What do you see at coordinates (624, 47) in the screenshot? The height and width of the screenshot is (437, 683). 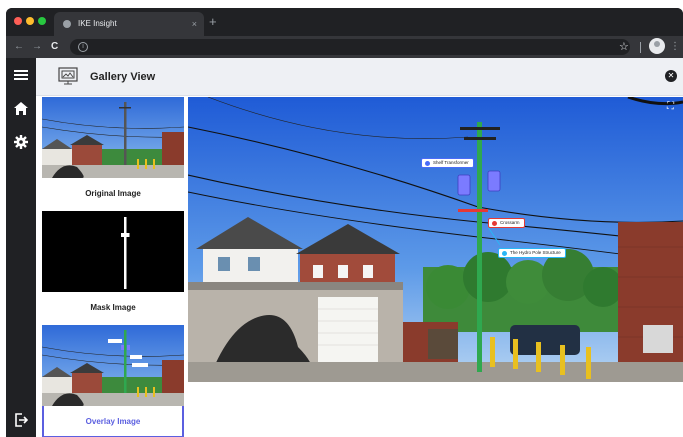 I see `bookmark-star-icon: ☆` at bounding box center [624, 47].